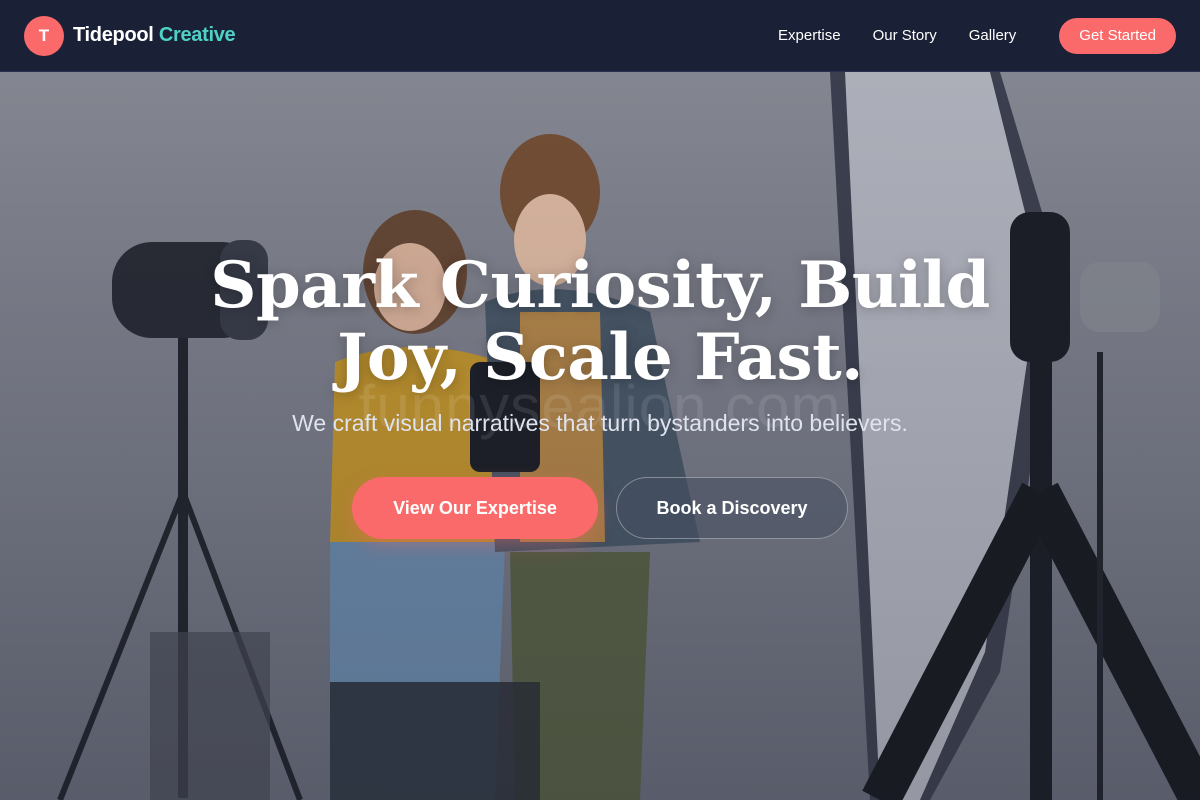  What do you see at coordinates (600, 321) in the screenshot?
I see `hero-headline: Spark Curiosity, Build Joy, Scale Fast.` at bounding box center [600, 321].